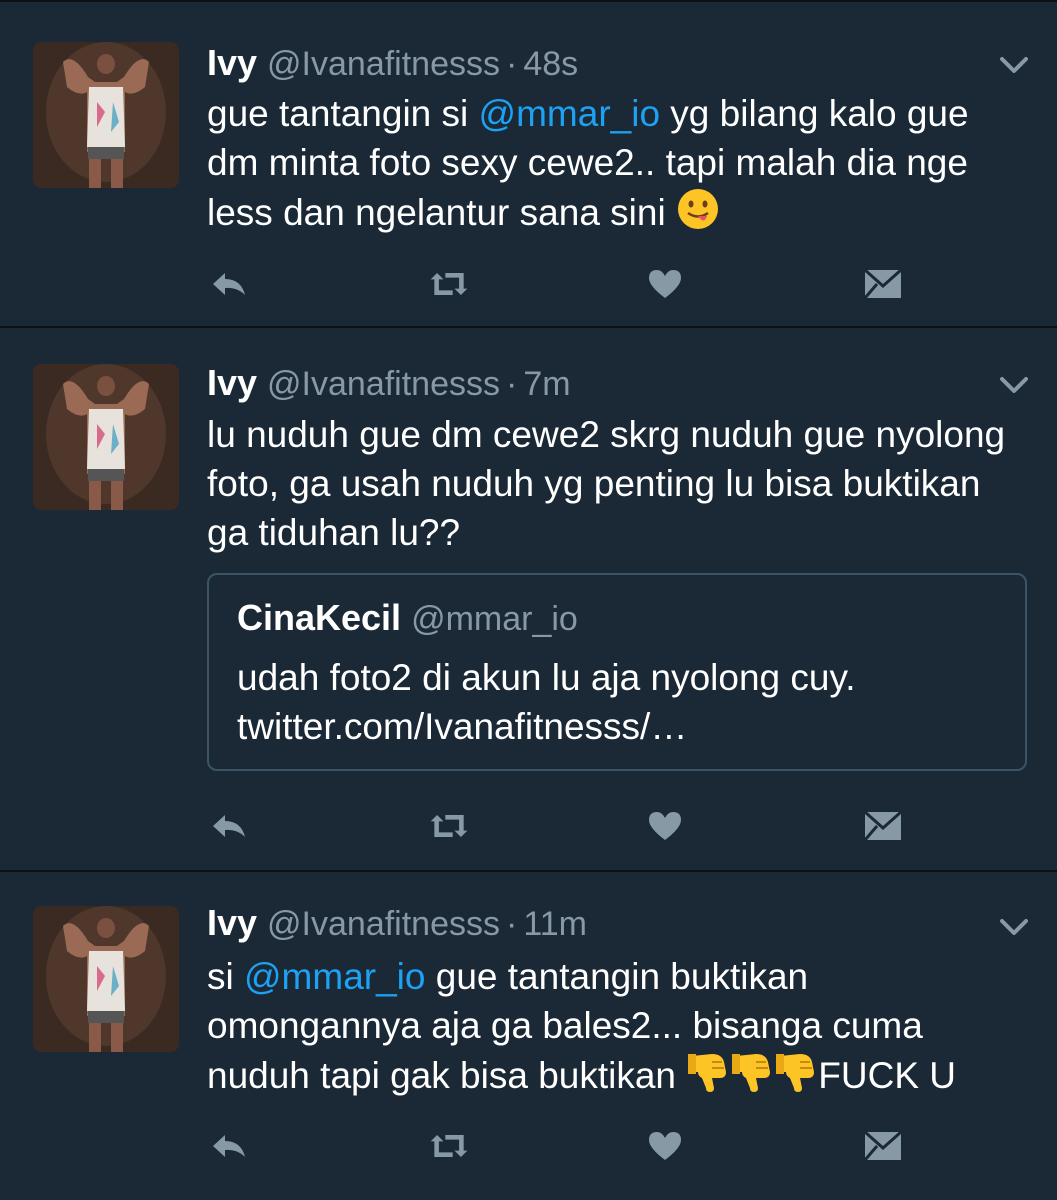  Describe the element at coordinates (494, 619) in the screenshot. I see `quoted-user-handle: @mmar_io` at that location.